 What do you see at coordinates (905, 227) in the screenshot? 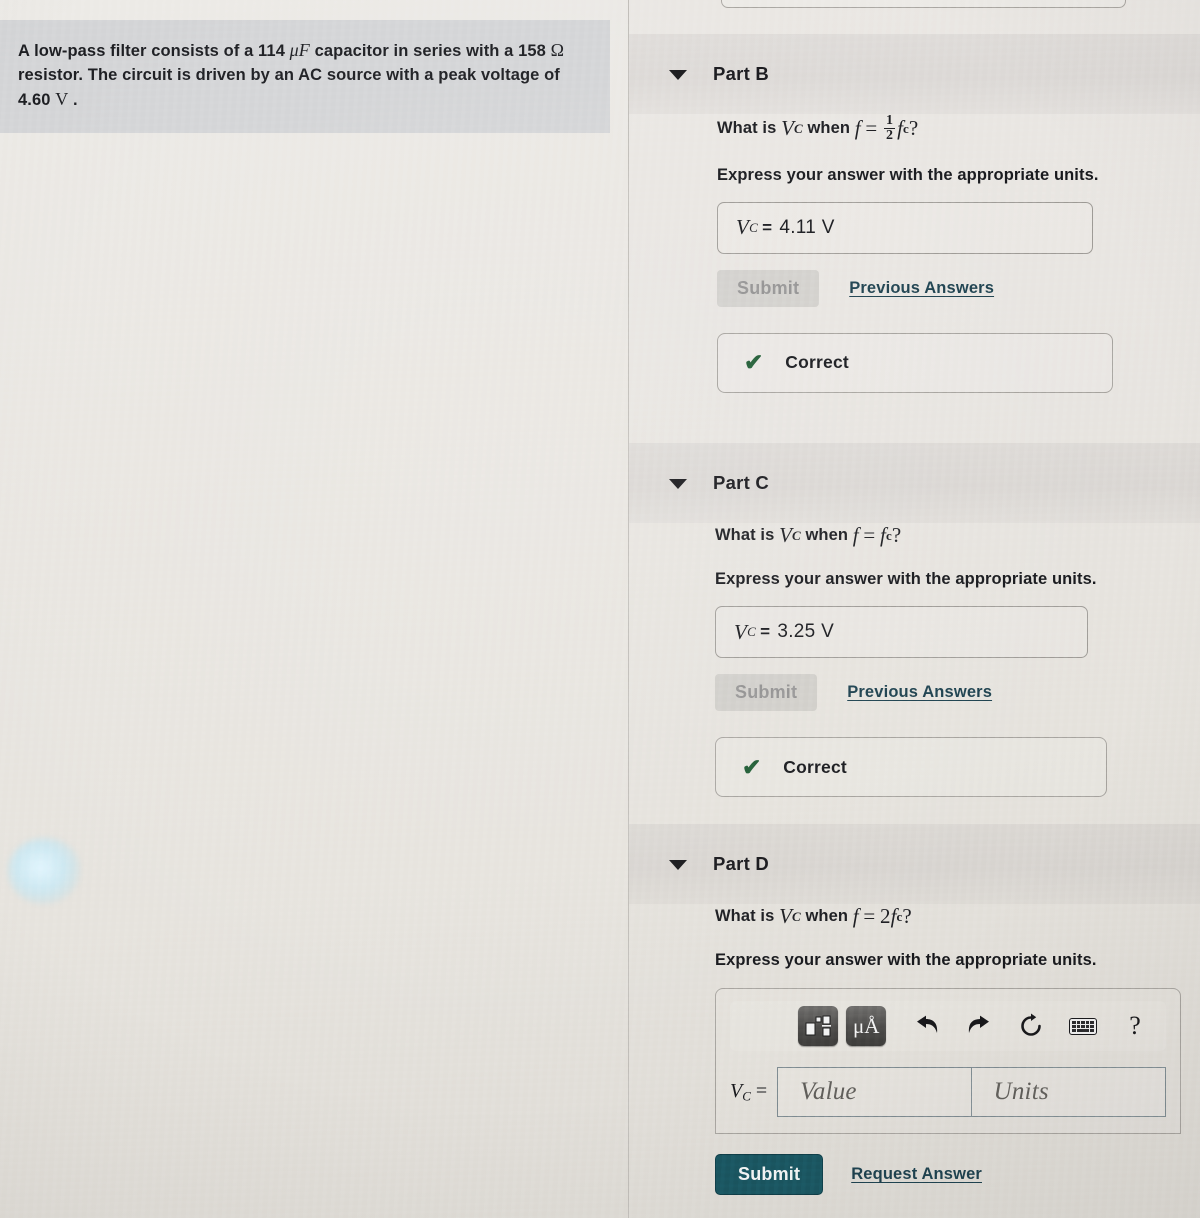
I see `part-b-answer-display: VC = 4.11 V` at bounding box center [905, 227].